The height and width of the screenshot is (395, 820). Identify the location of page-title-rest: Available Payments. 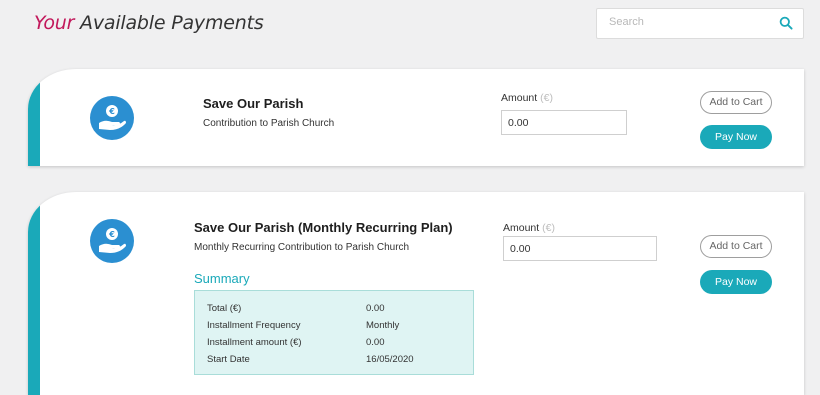
(169, 23).